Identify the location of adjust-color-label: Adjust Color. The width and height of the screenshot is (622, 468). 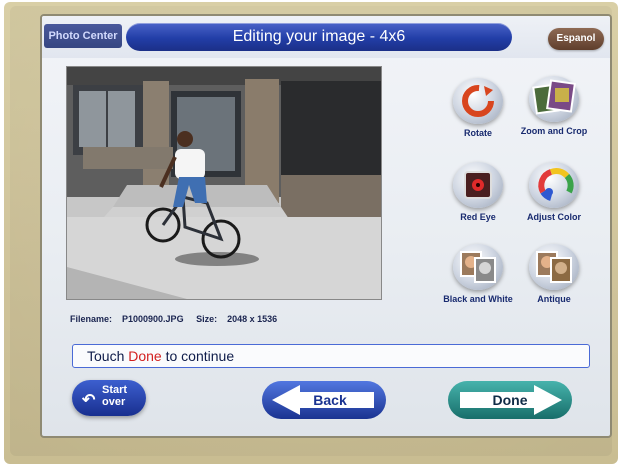
(554, 217).